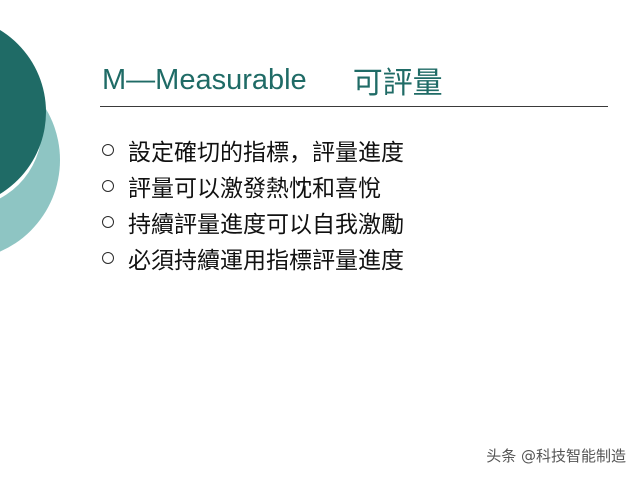 The height and width of the screenshot is (480, 640). What do you see at coordinates (254, 189) in the screenshot?
I see `bullet-text: 評量可以激發熱忱和喜悅` at bounding box center [254, 189].